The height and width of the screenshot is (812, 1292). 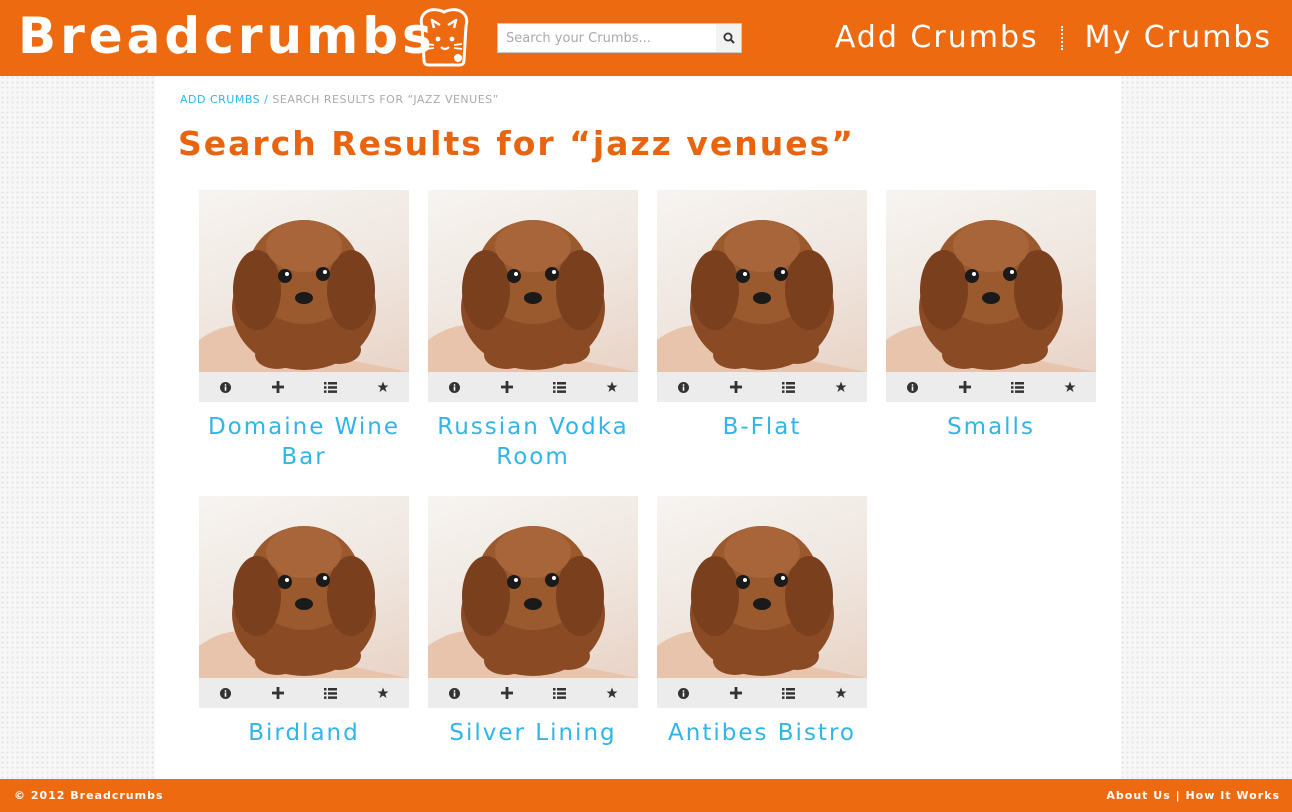 I want to click on result-card: Domaine Wine Bar, so click(x=304, y=343).